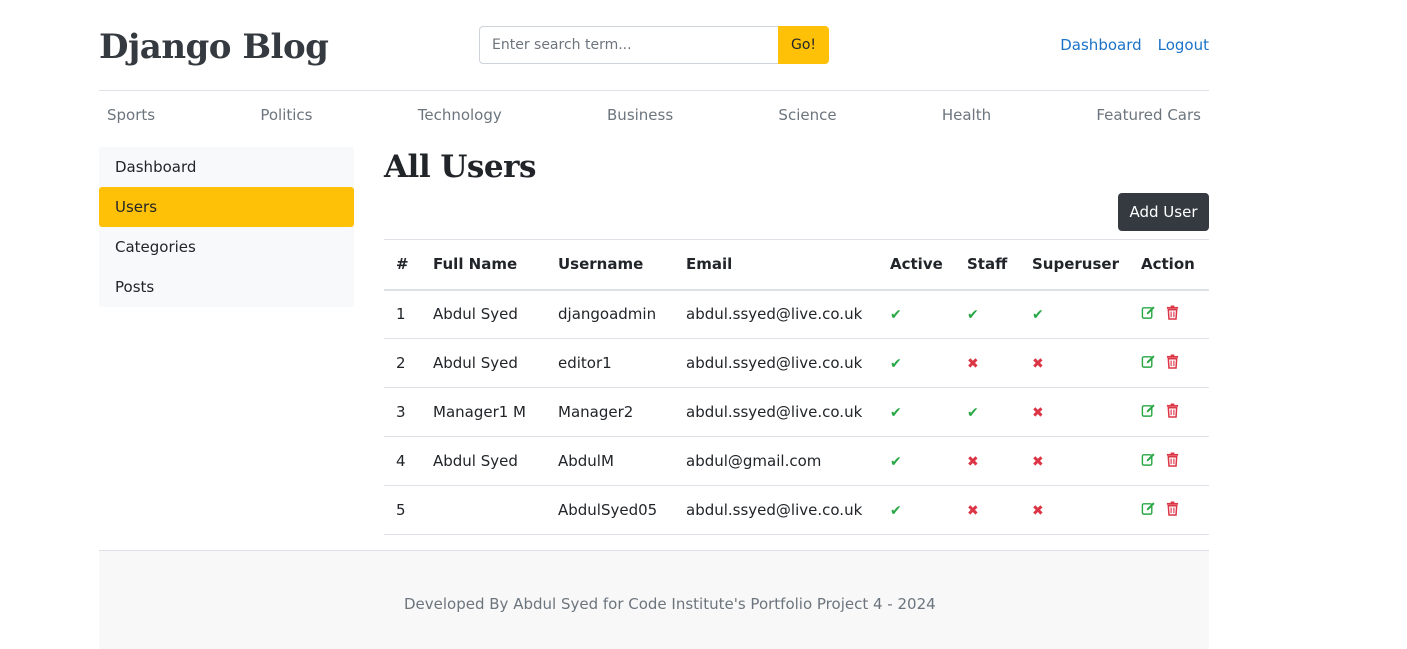 The image size is (1407, 649). Describe the element at coordinates (401, 314) in the screenshot. I see `cell-number: 1` at that location.